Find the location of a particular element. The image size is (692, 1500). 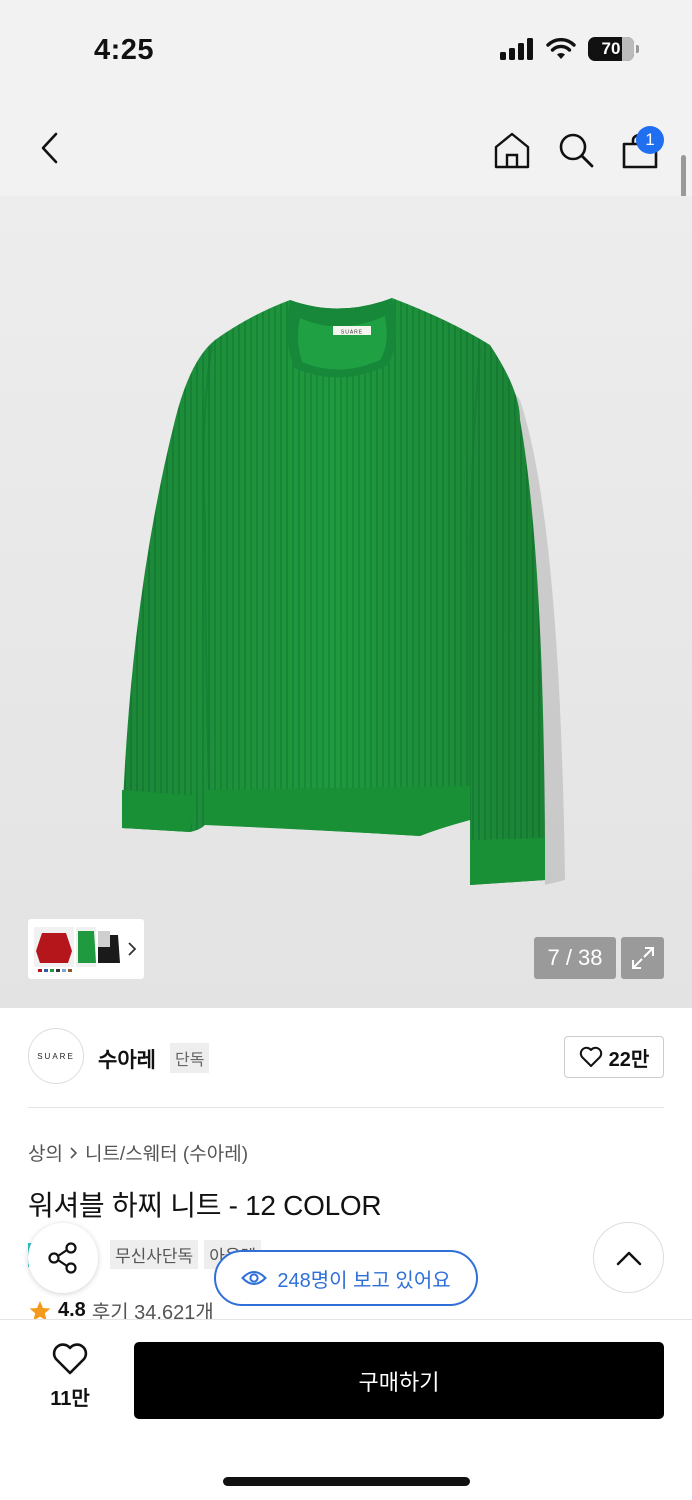

expand-icon is located at coordinates (642, 958).